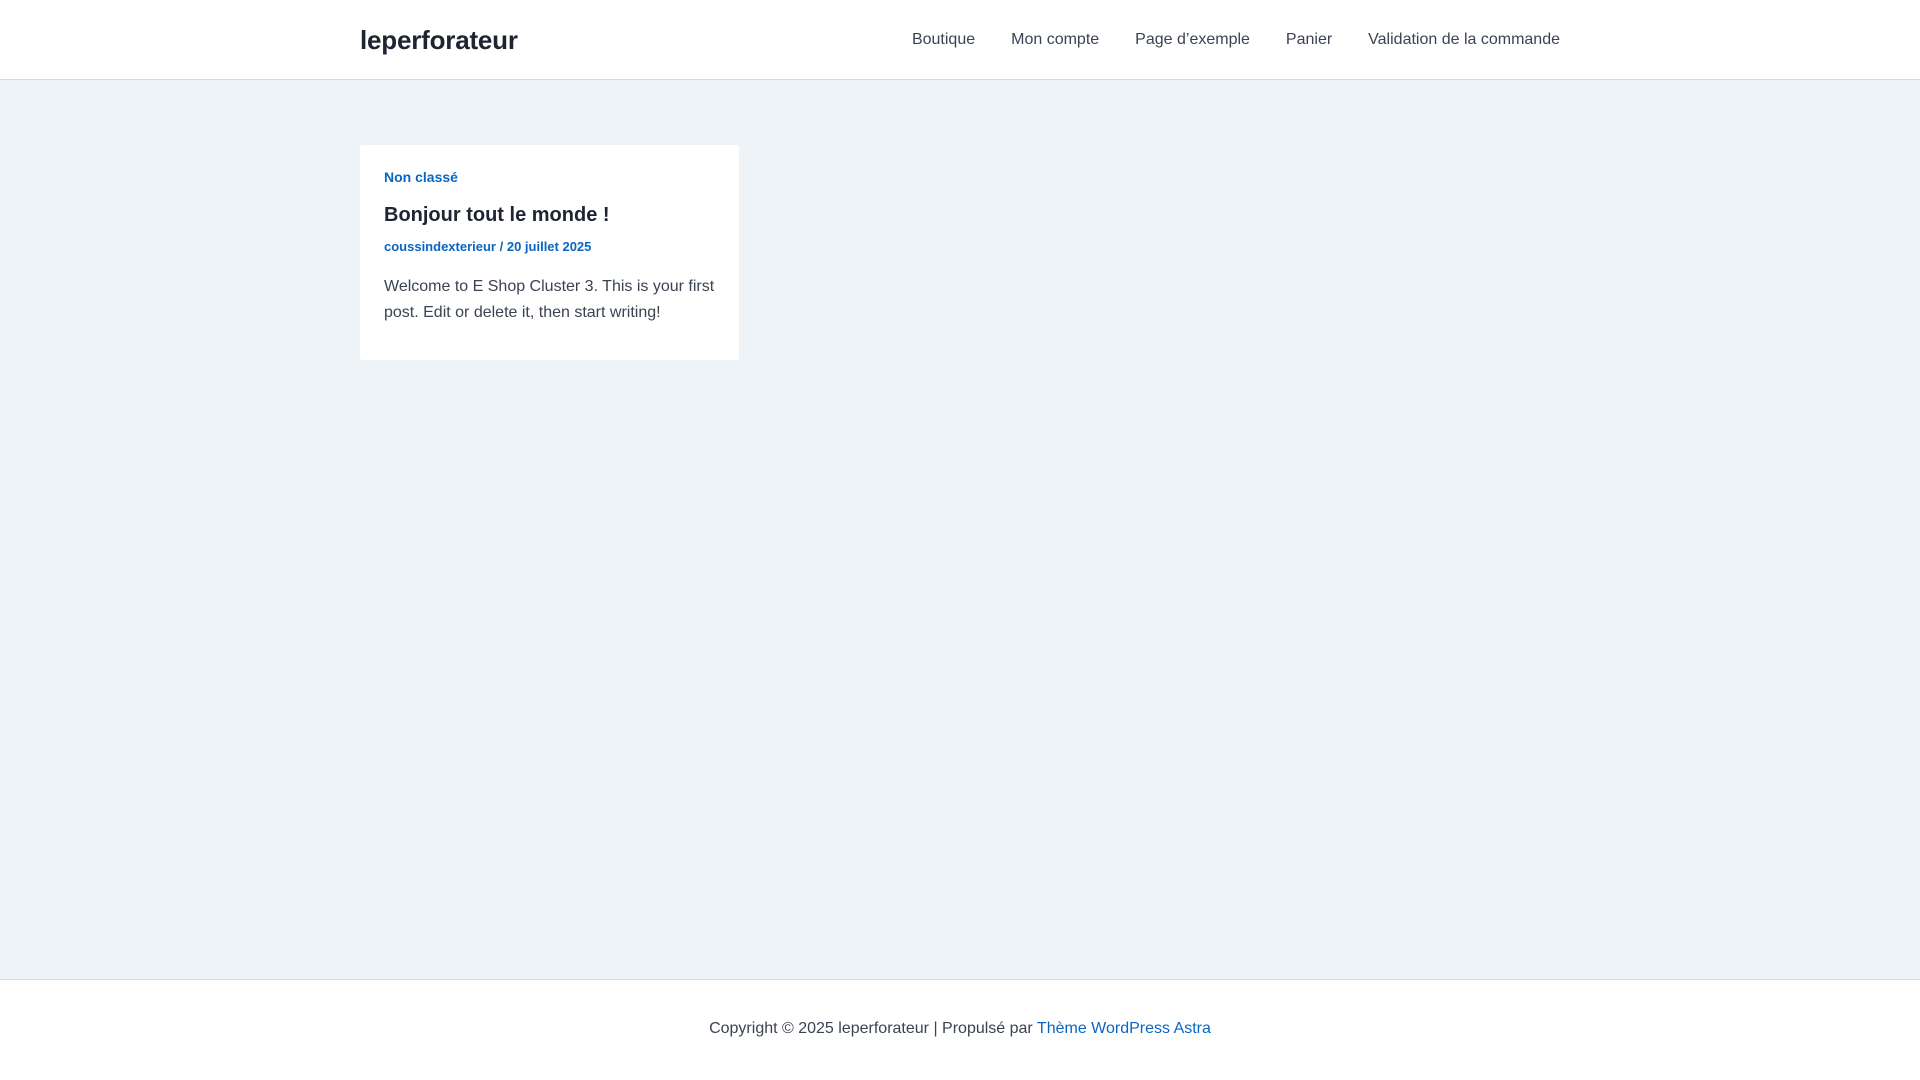 This screenshot has height=1080, width=1920. What do you see at coordinates (549, 215) in the screenshot?
I see `post-title-link: Bonjour tout le monde !` at bounding box center [549, 215].